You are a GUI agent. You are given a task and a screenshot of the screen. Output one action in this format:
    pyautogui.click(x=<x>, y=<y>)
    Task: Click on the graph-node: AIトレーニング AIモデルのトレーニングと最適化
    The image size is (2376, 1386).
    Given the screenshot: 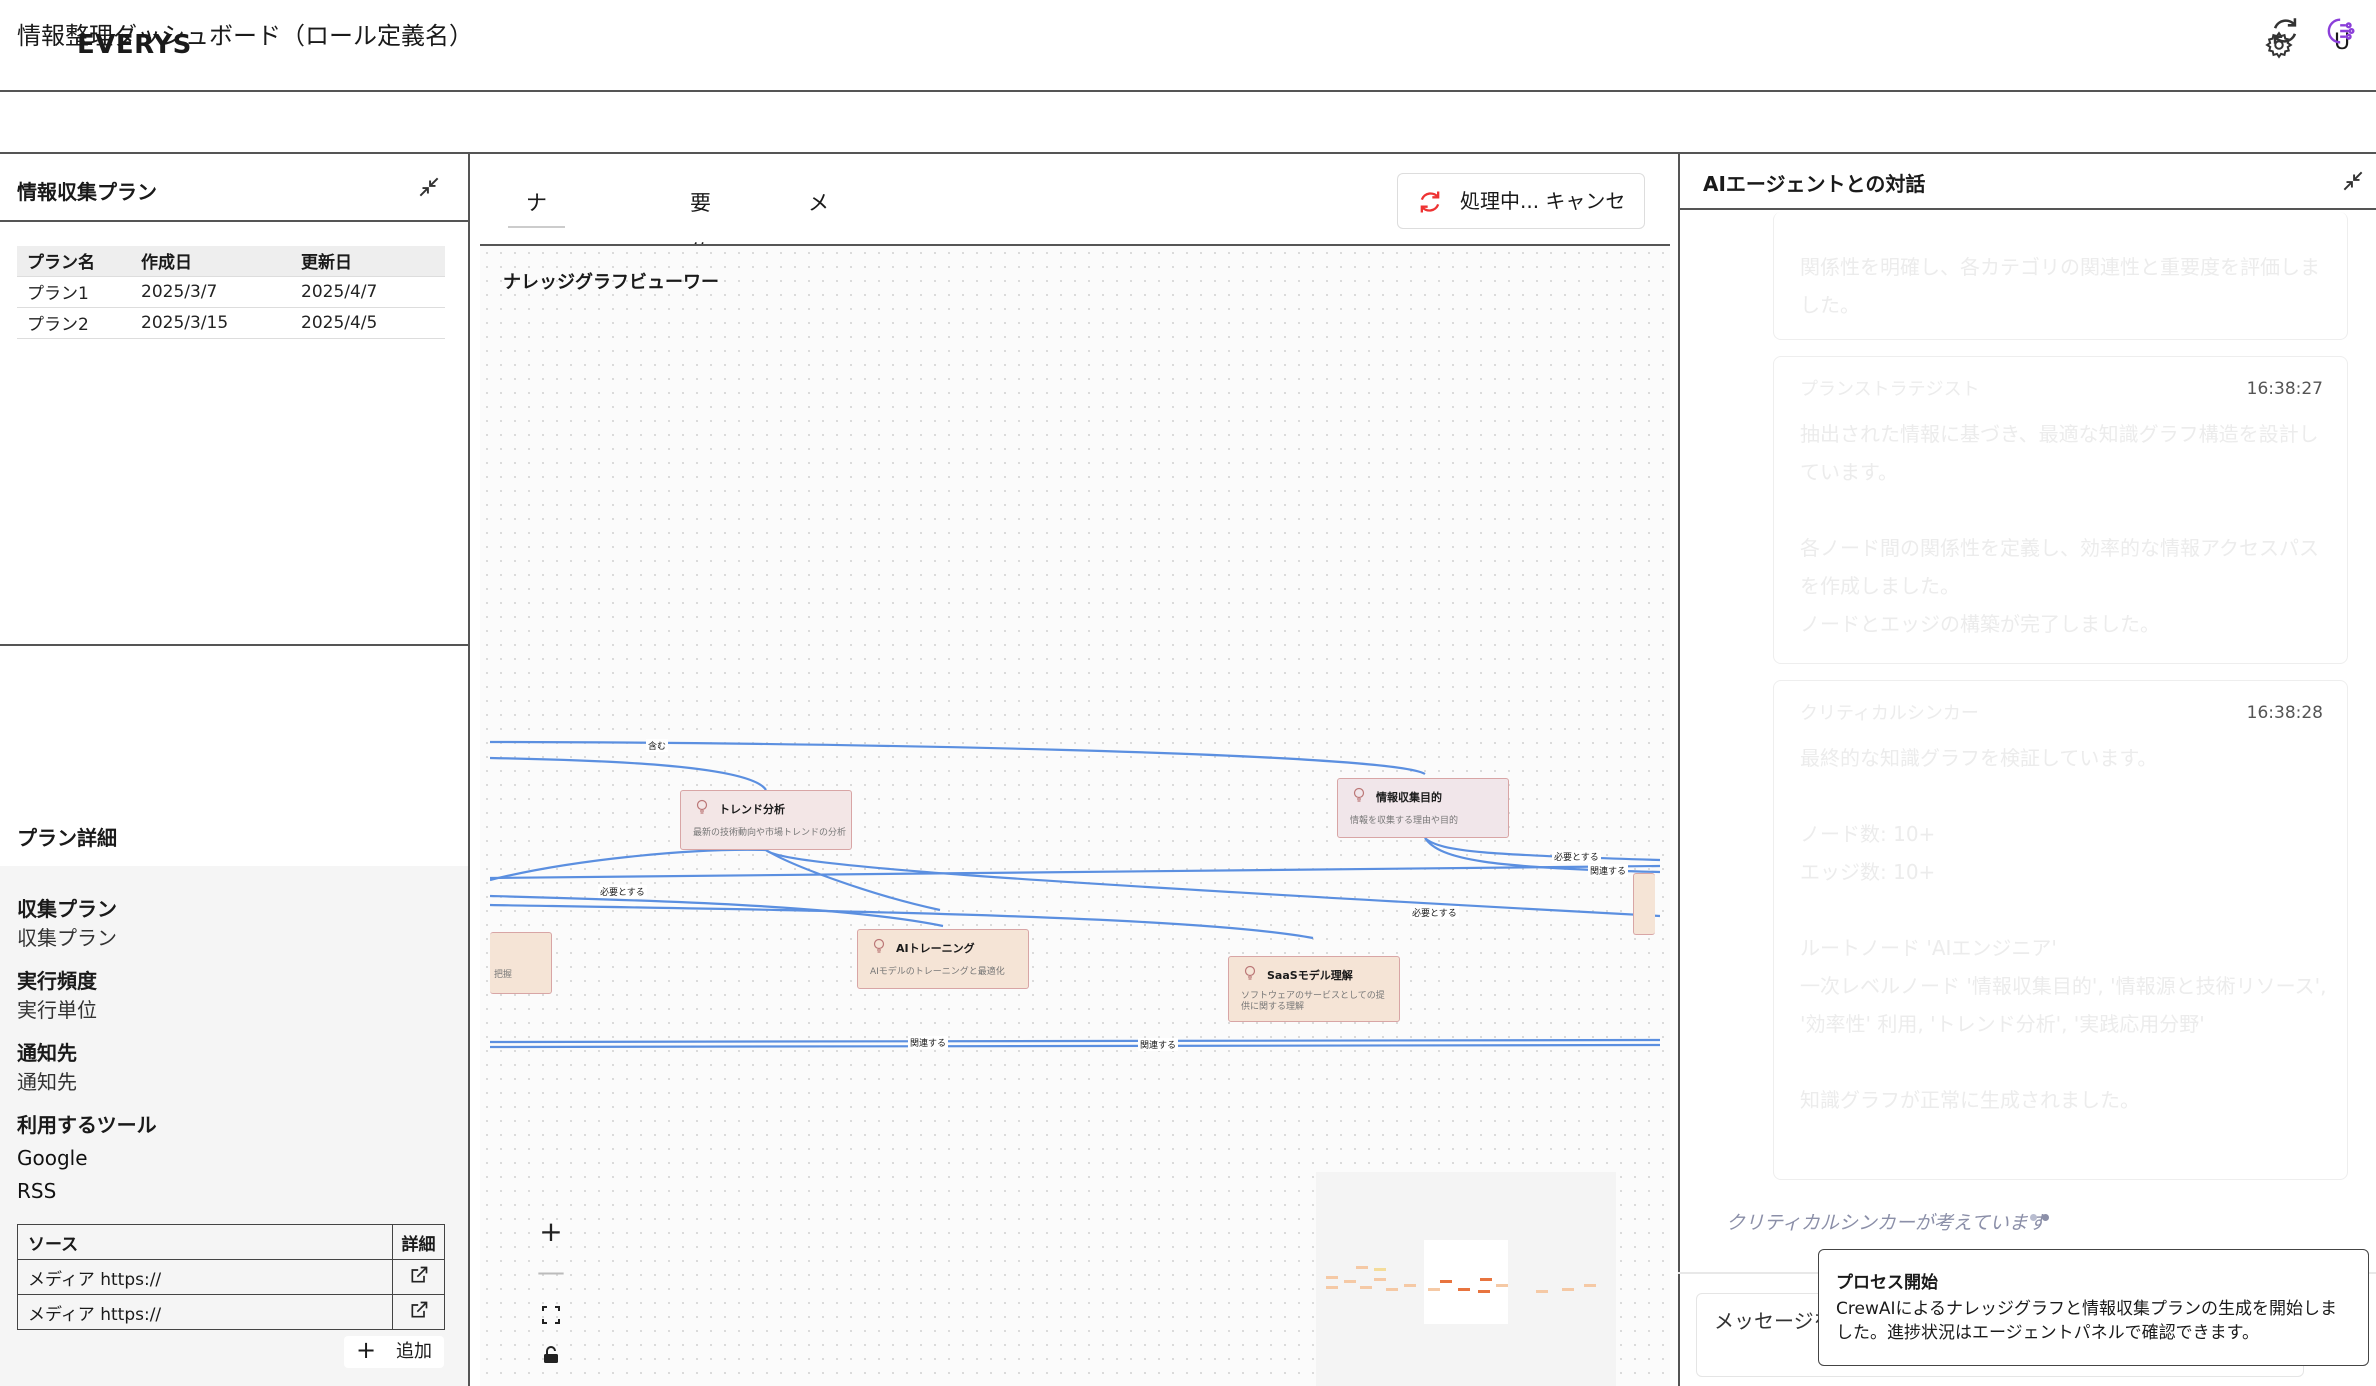 What is the action you would take?
    pyautogui.click(x=943, y=959)
    